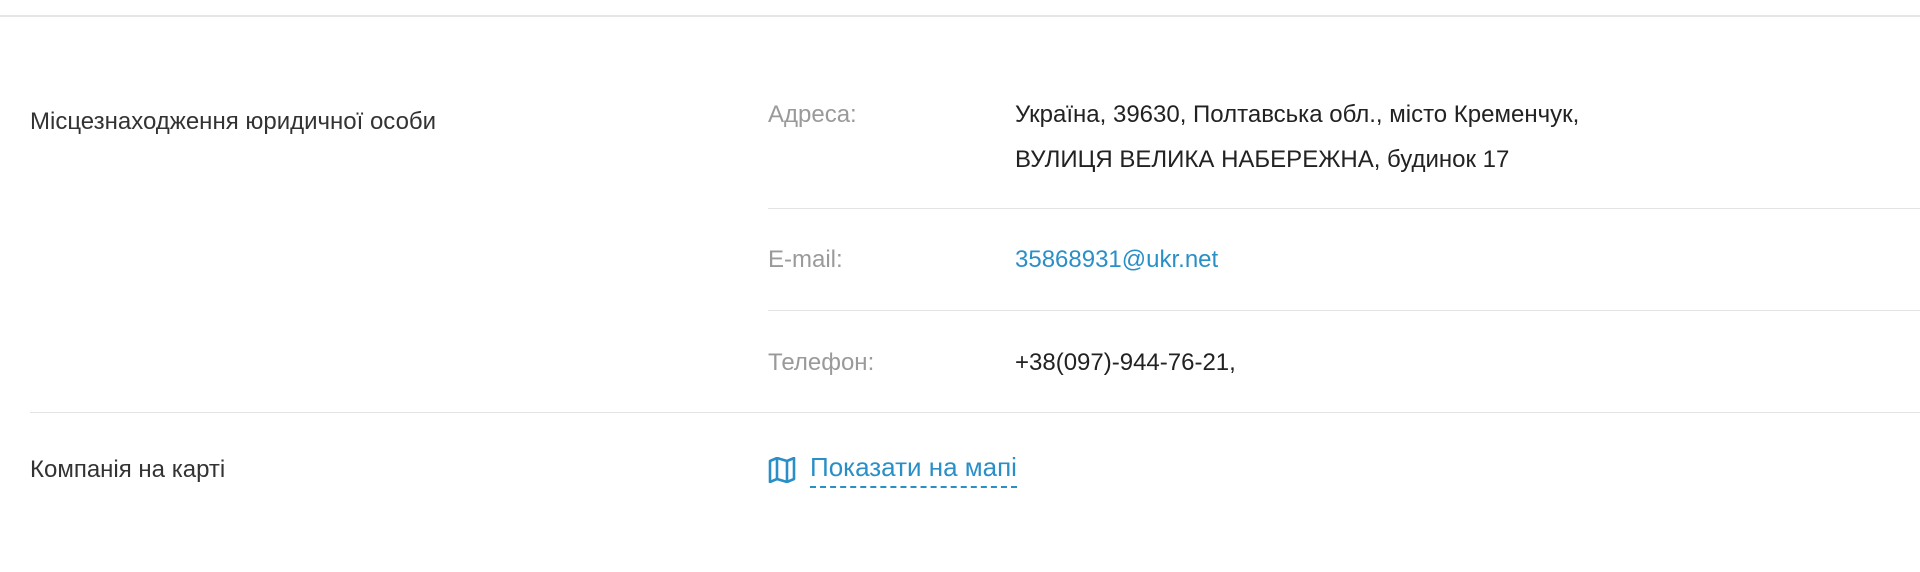 The height and width of the screenshot is (572, 1920). Describe the element at coordinates (1262, 159) in the screenshot. I see `address-line-2: ВУЛИЦЯ ВЕЛИКА НАБЕРЕЖНА, будинок 17` at that location.